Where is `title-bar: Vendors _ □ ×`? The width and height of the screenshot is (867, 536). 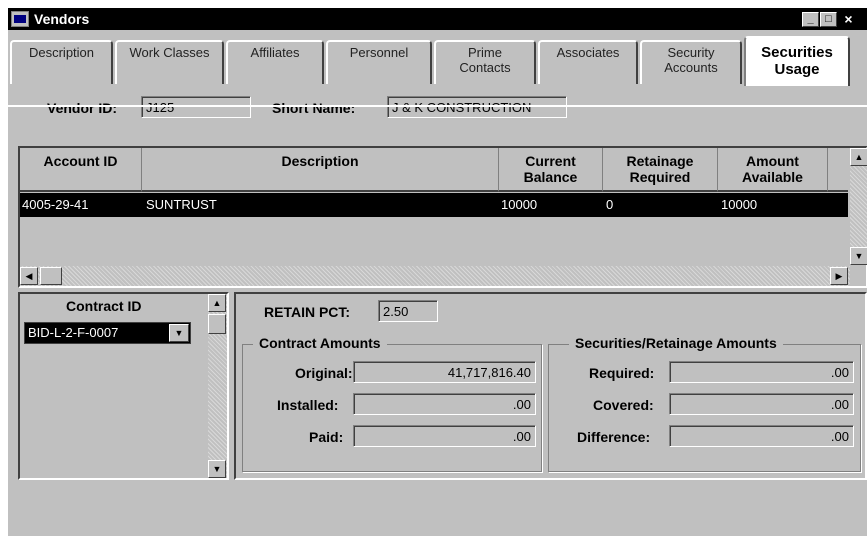 title-bar: Vendors _ □ × is located at coordinates (437, 19).